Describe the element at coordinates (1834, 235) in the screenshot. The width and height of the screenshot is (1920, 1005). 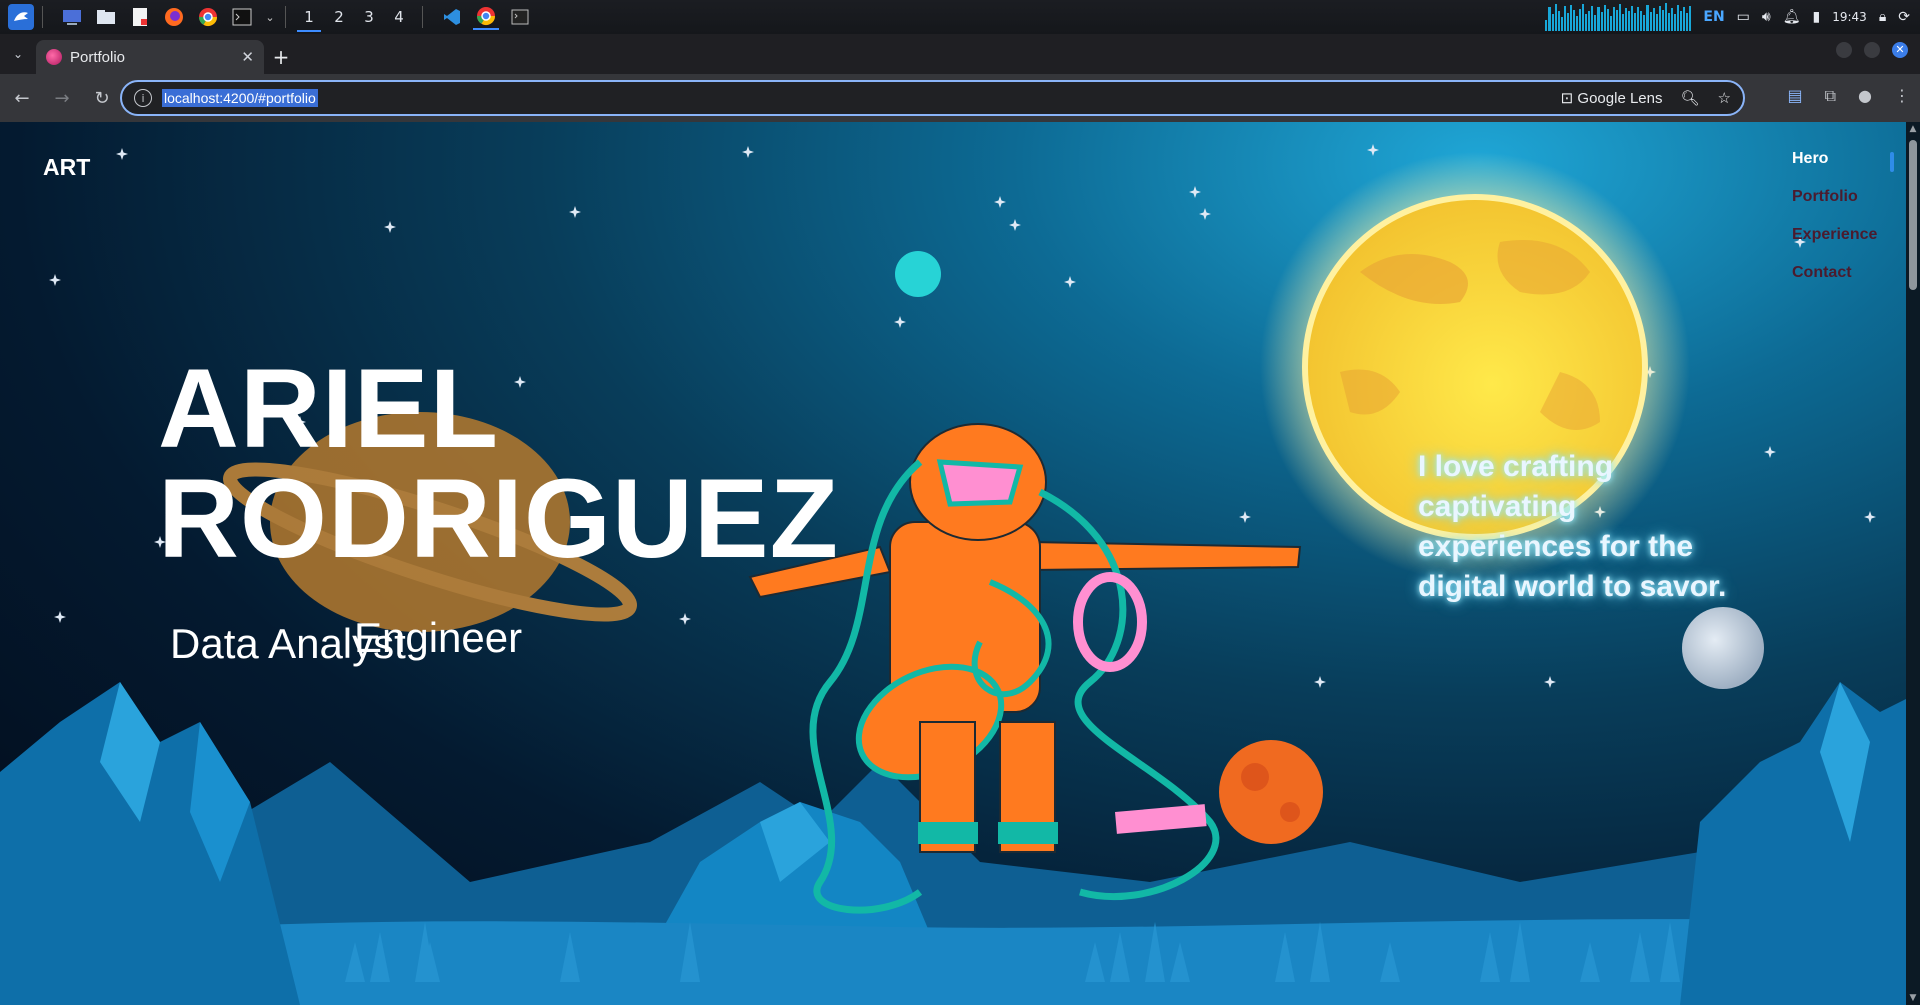
I see `nav-item-experience: Experience` at that location.